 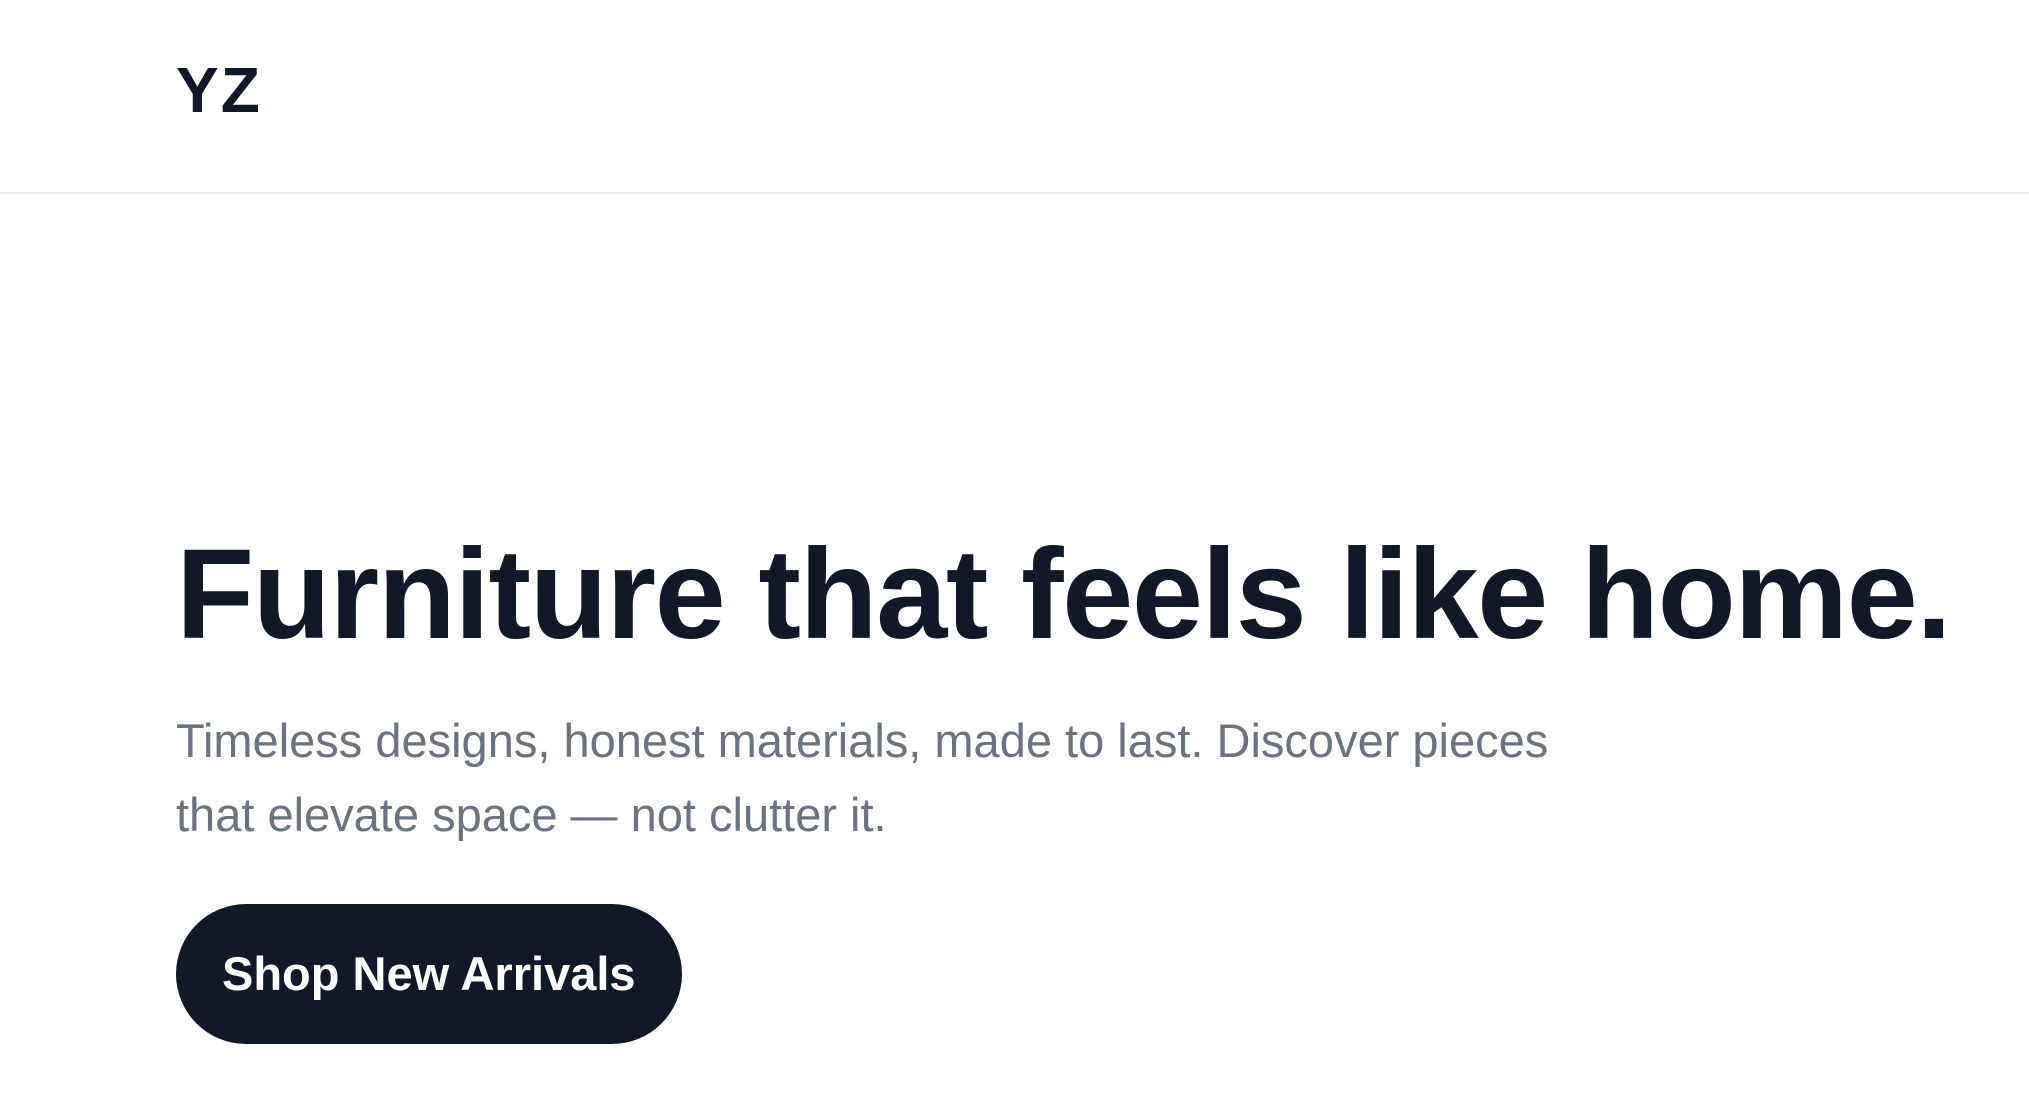 What do you see at coordinates (219, 90) in the screenshot?
I see `logo: YZ` at bounding box center [219, 90].